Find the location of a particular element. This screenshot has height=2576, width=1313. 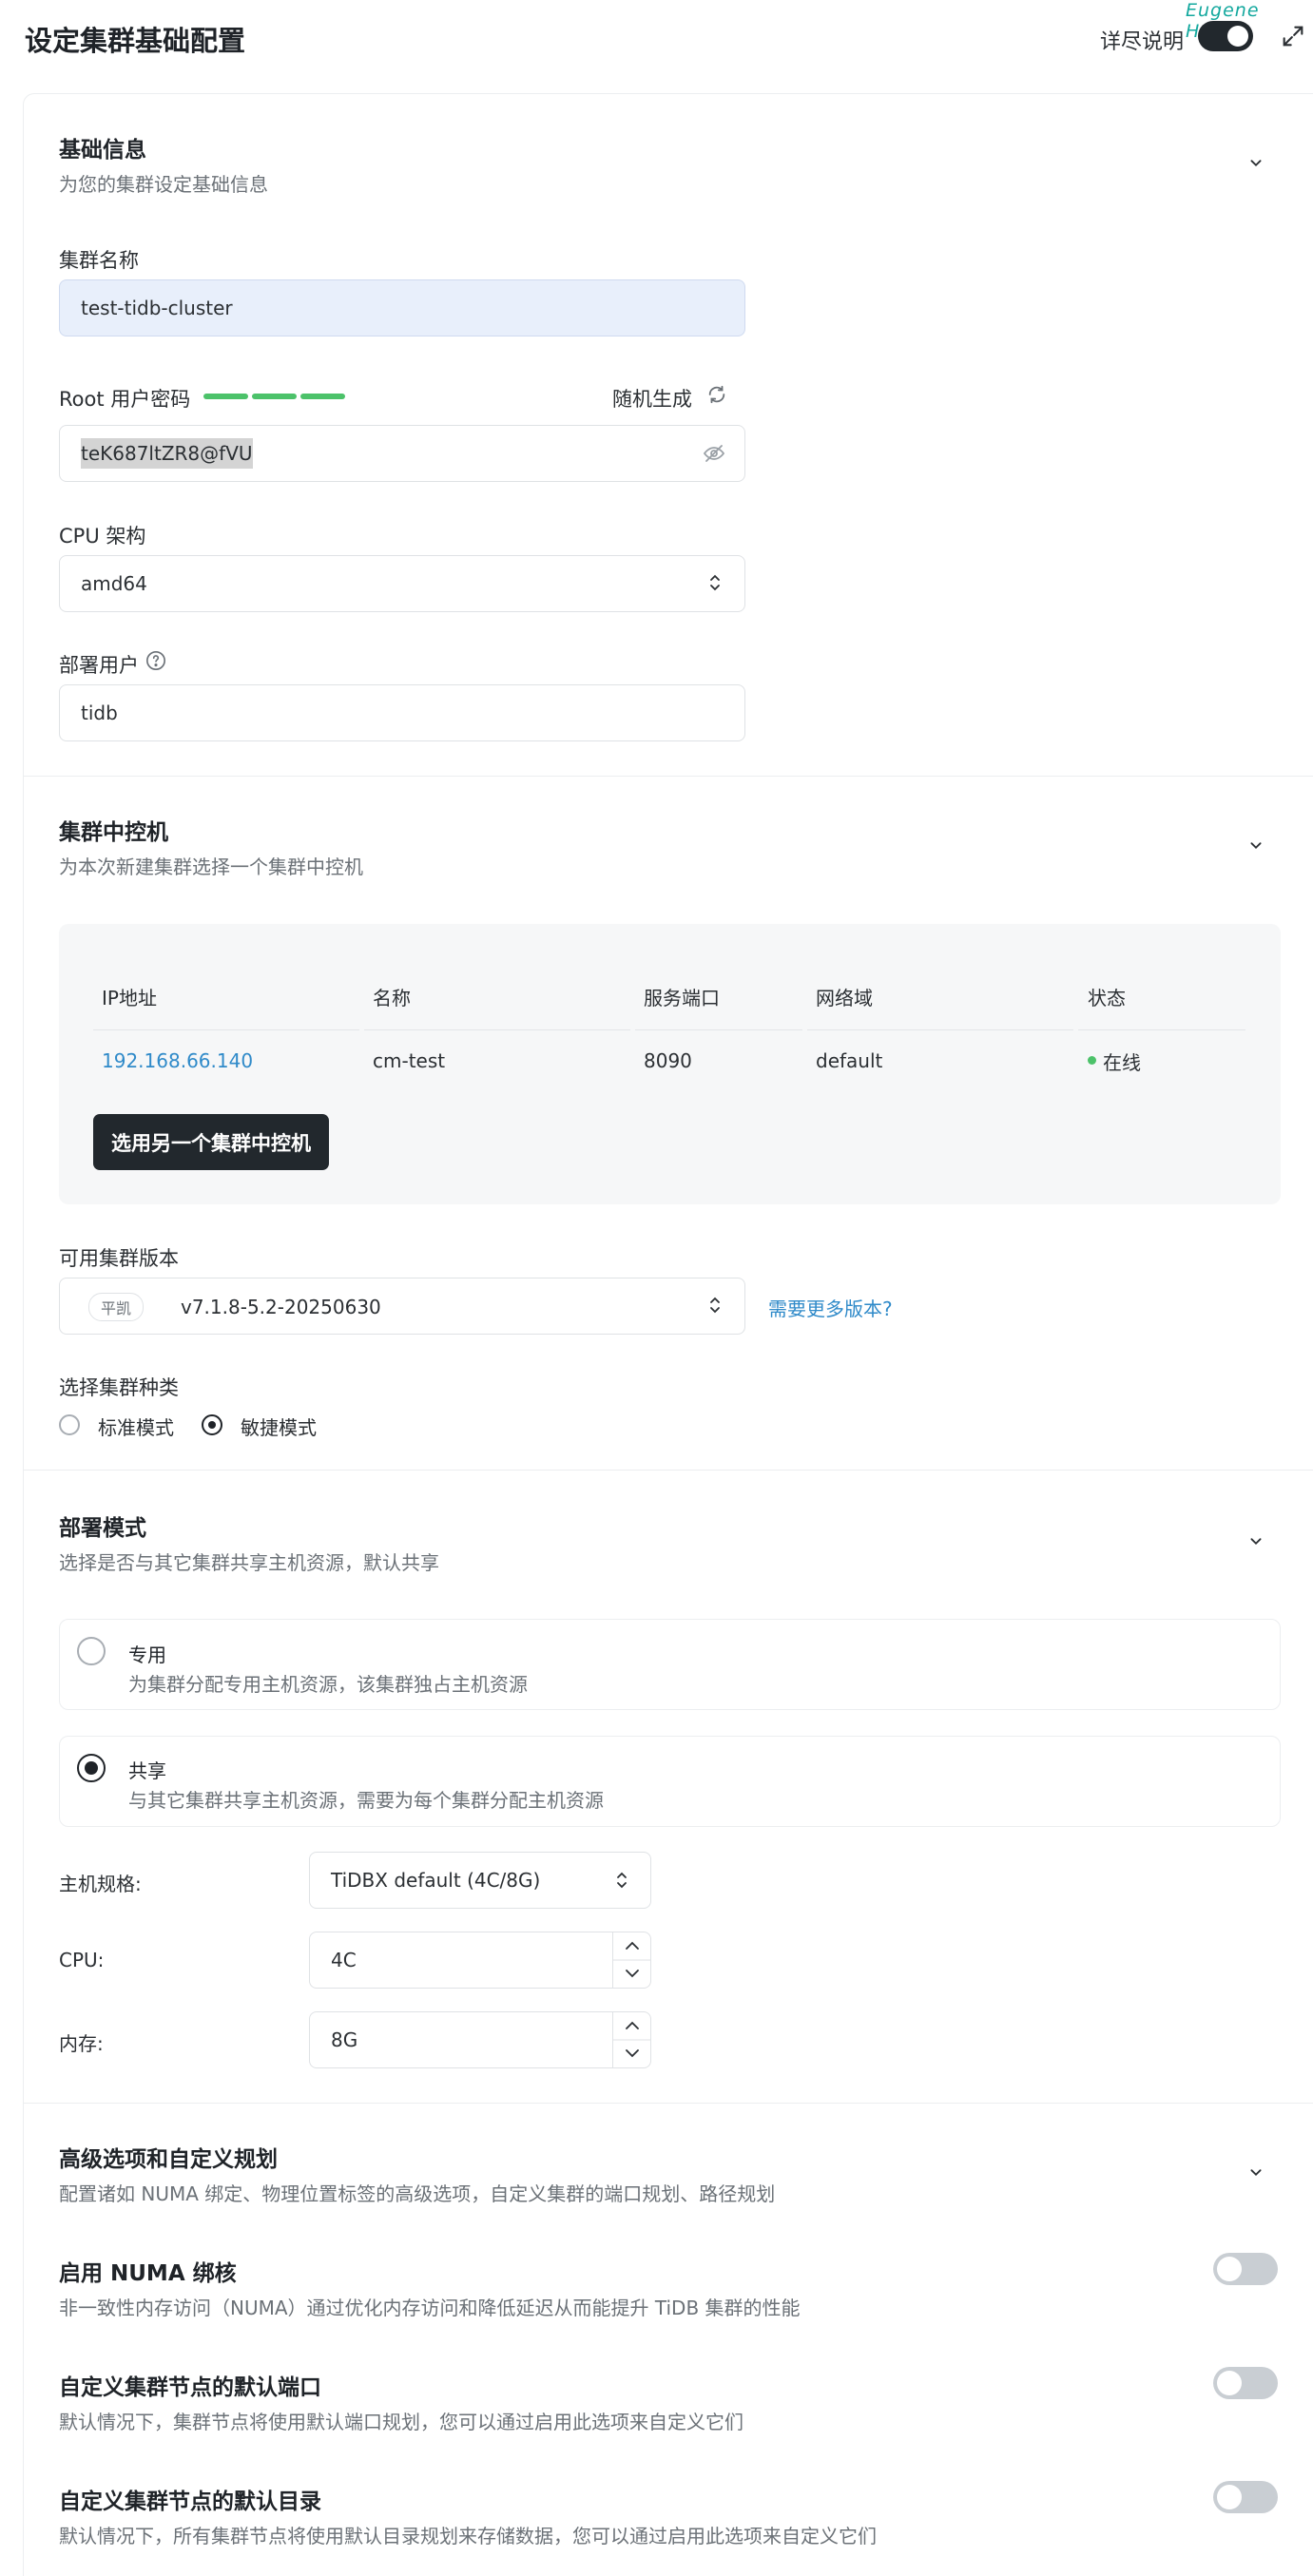

deploy-user-value: tidb is located at coordinates (99, 713).